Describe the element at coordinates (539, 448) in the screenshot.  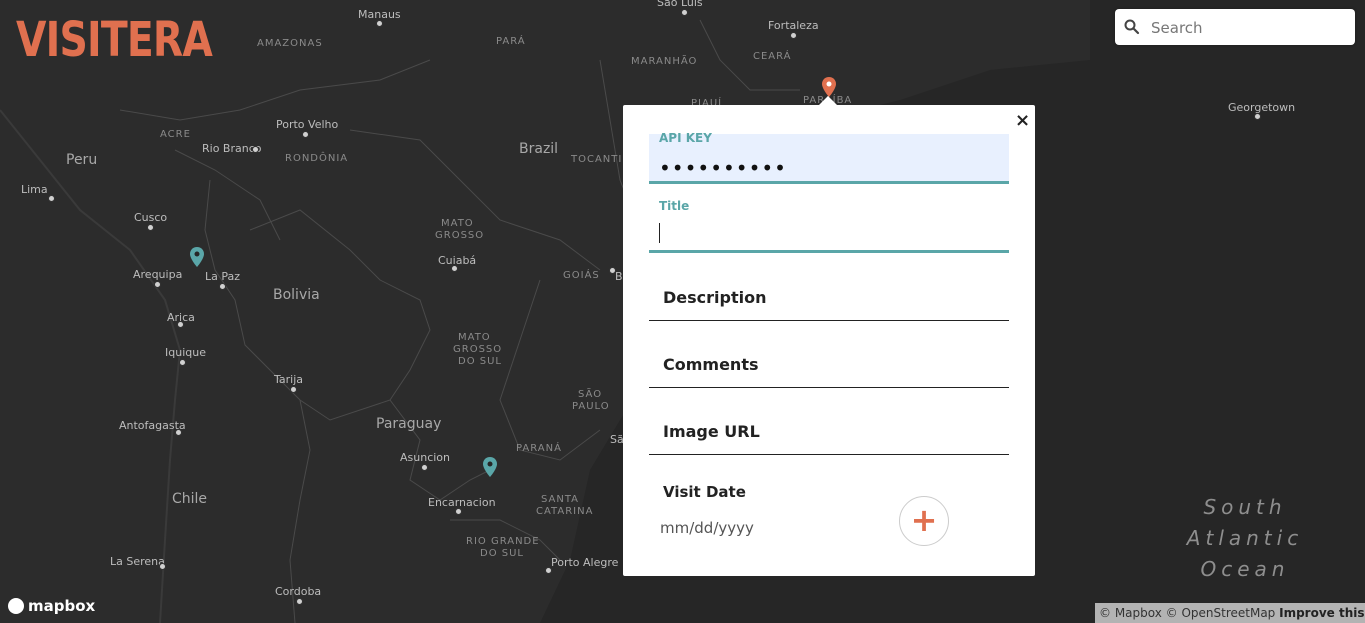
I see `region-label: PARANÁ` at that location.